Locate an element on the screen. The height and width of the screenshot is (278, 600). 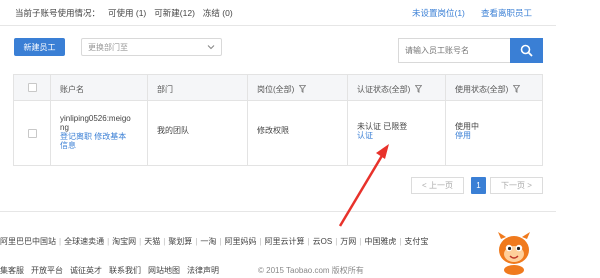
usage-label: 当前子账号使用情况： is located at coordinates (58, 13).